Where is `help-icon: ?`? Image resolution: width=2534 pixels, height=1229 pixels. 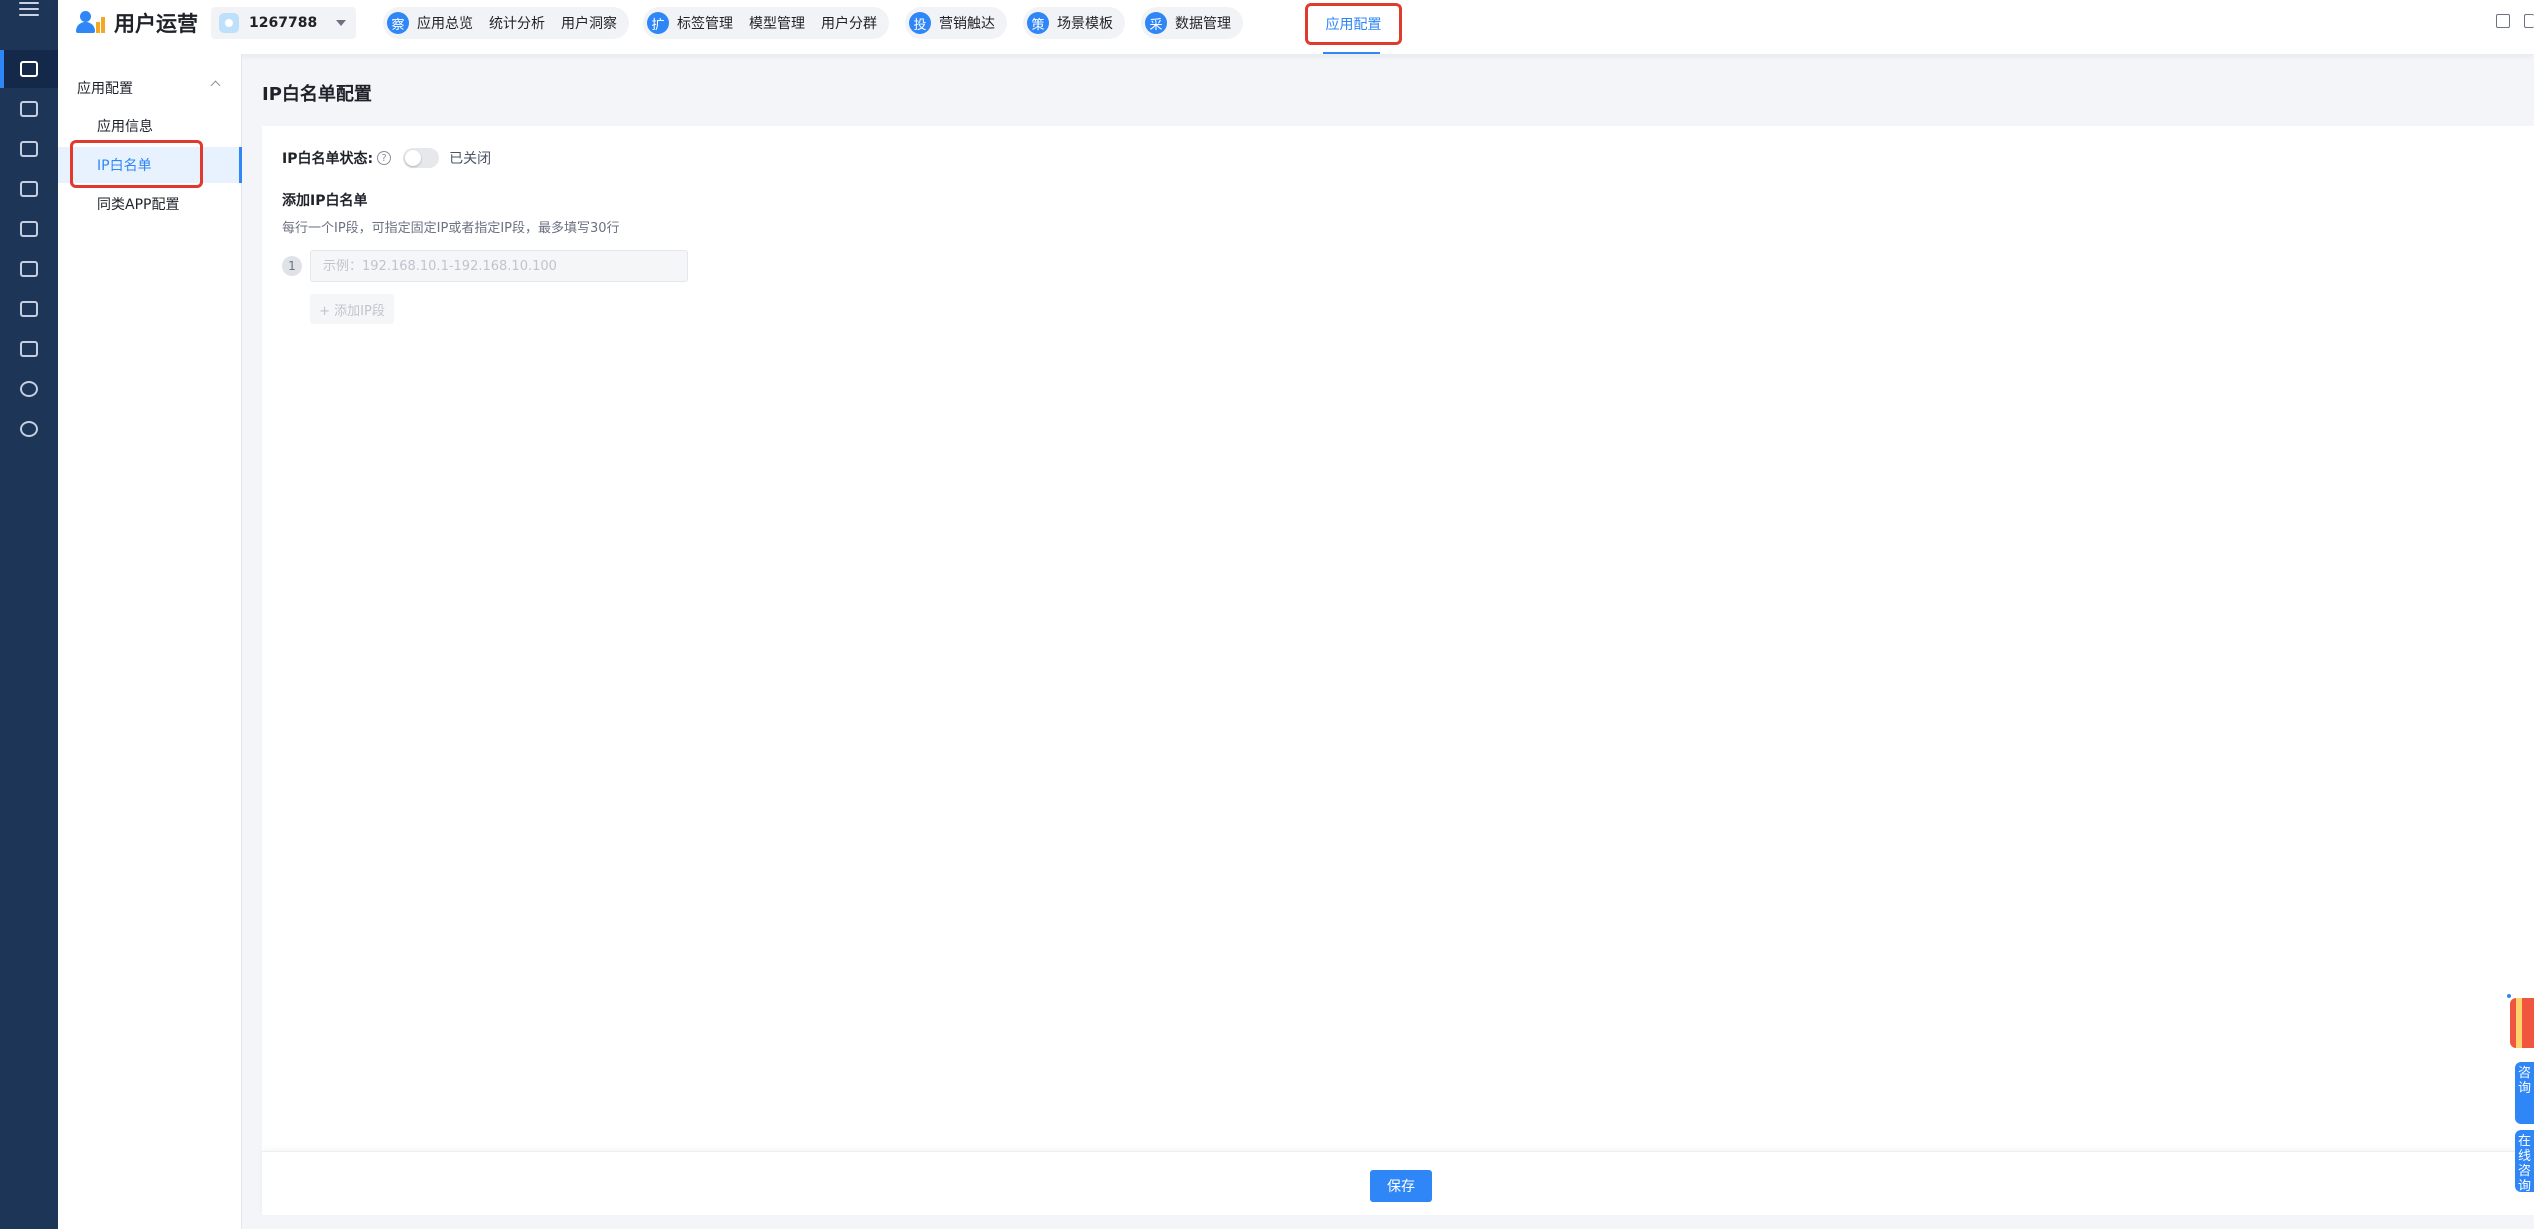 help-icon: ? is located at coordinates (384, 158).